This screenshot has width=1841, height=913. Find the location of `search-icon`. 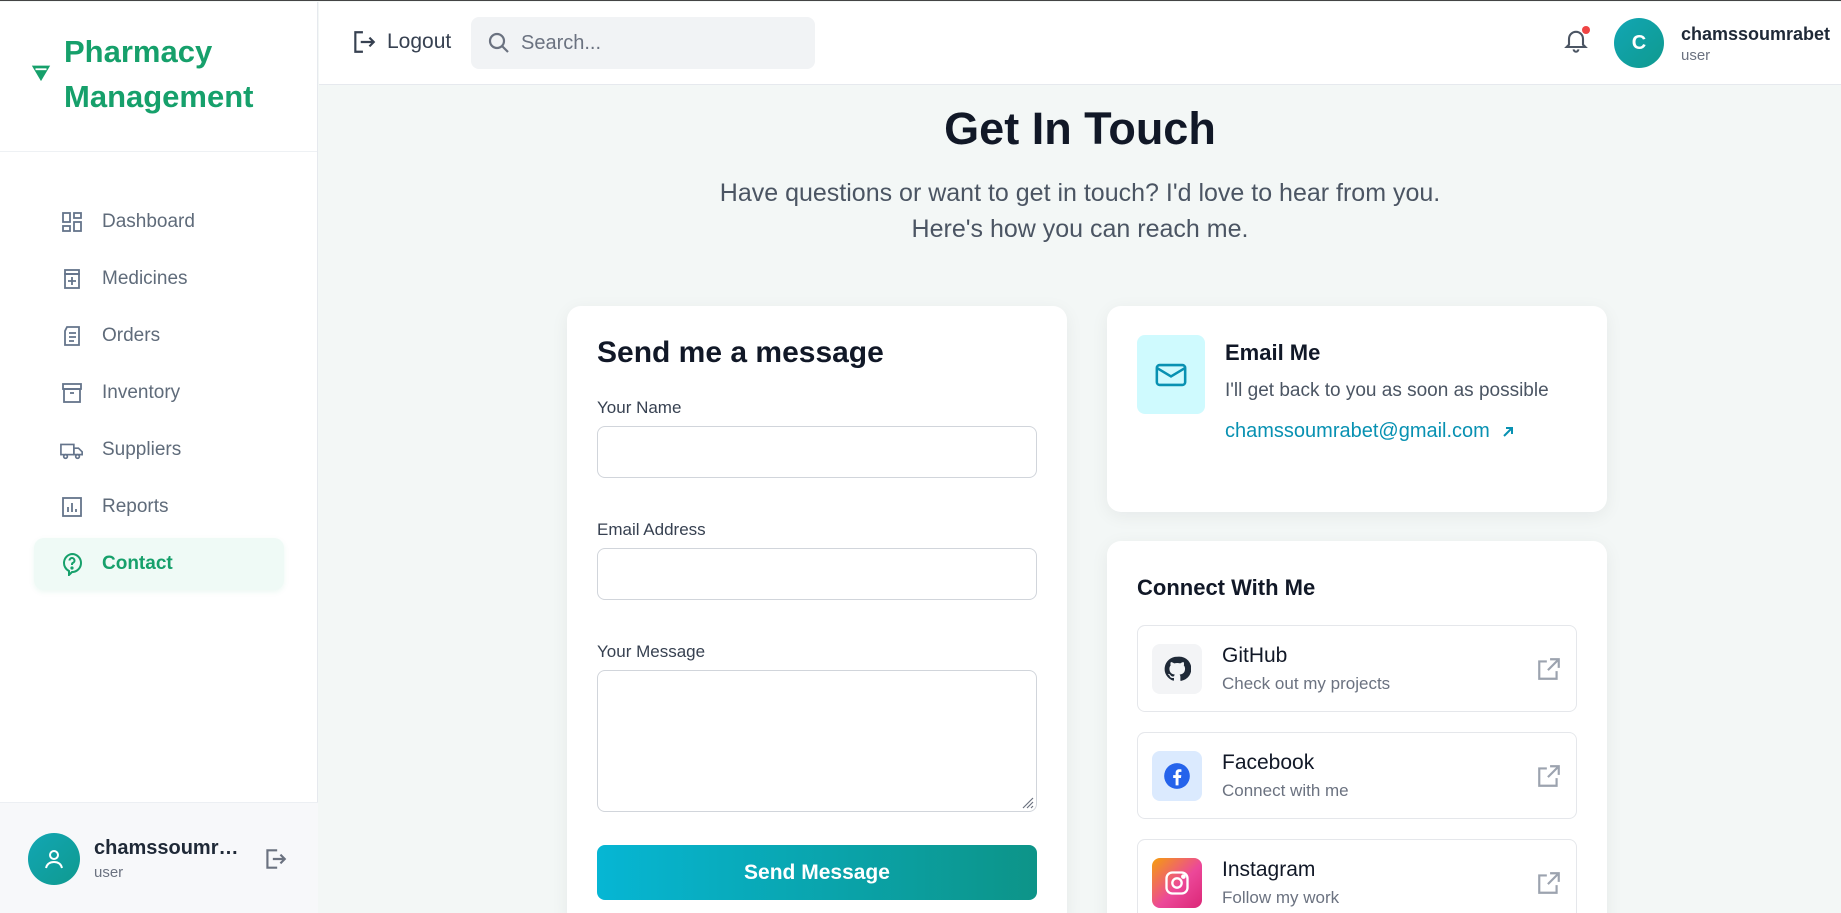

search-icon is located at coordinates (498, 42).